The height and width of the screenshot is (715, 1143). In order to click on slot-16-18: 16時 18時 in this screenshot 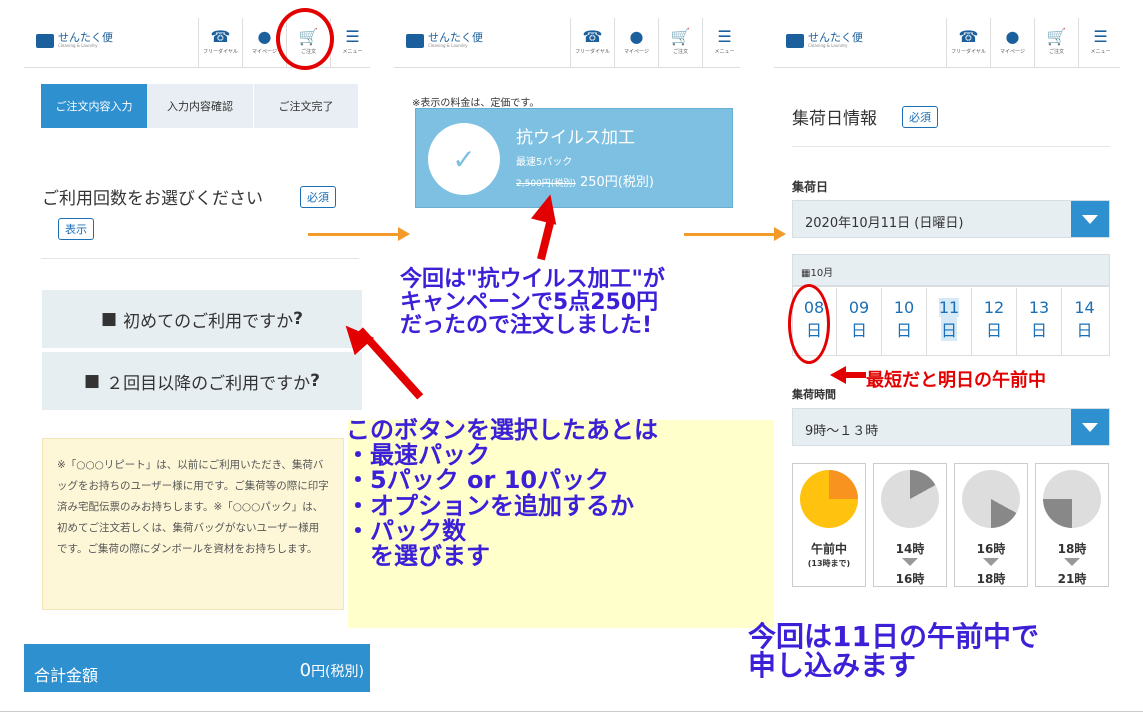, I will do `click(991, 525)`.